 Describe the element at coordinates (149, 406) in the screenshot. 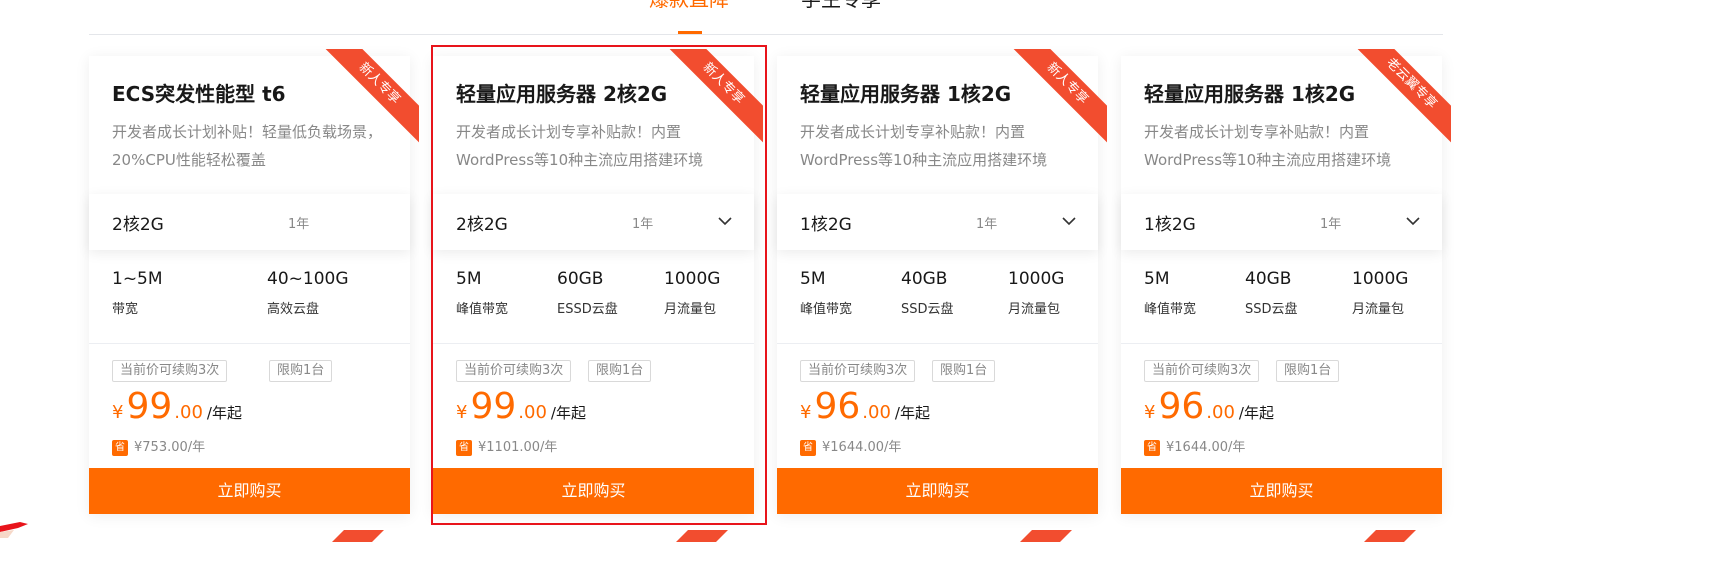

I see `price-integer: 99` at that location.